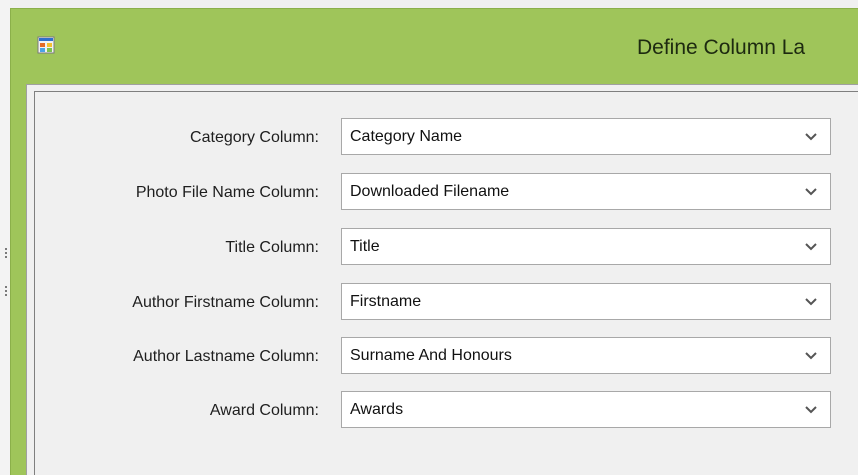 This screenshot has width=858, height=475. I want to click on award-column-row: Award Column: Awards, so click(446, 411).